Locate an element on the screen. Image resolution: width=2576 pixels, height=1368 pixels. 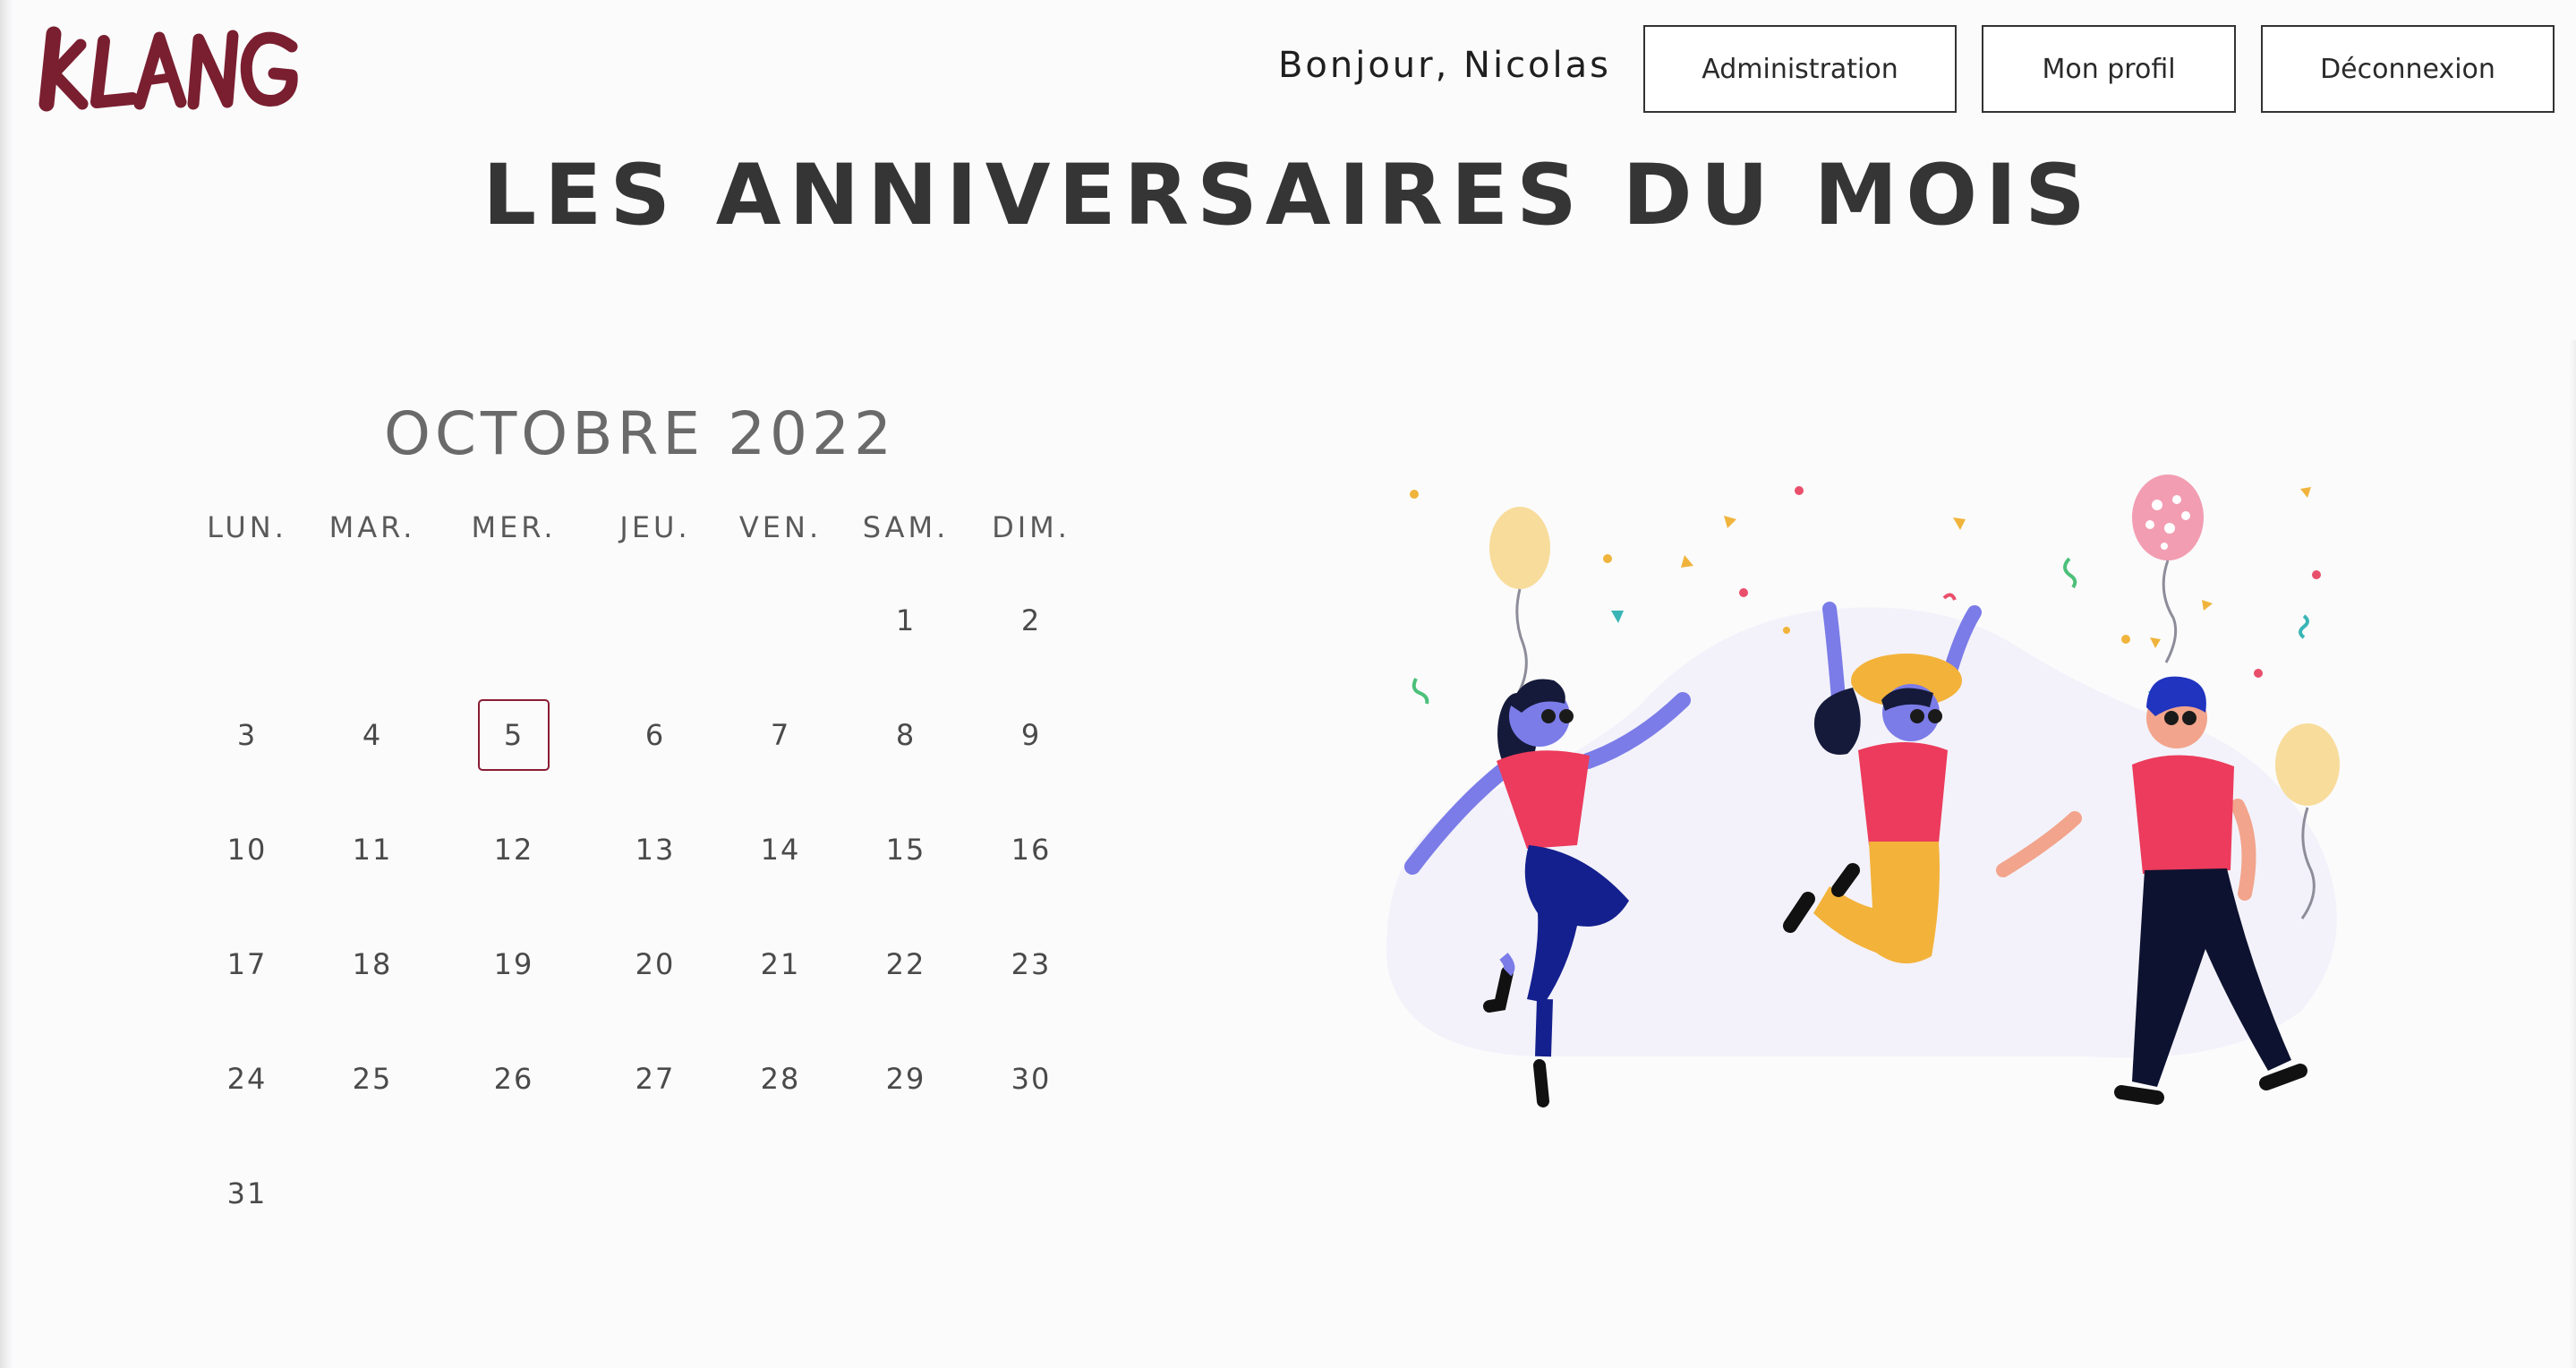
calendar-day: 24 is located at coordinates (247, 1079).